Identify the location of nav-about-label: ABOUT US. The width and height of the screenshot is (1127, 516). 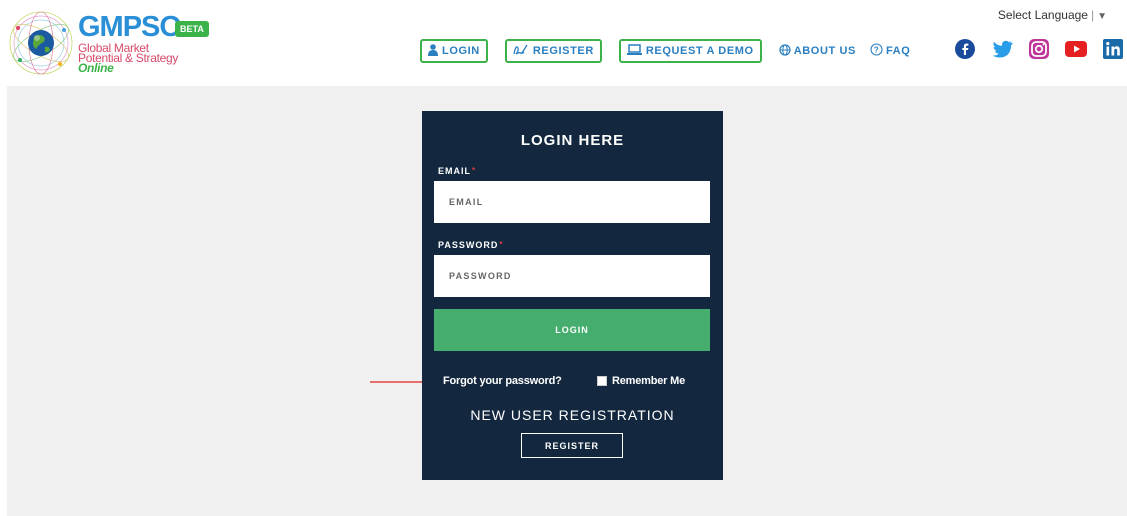
(824, 51).